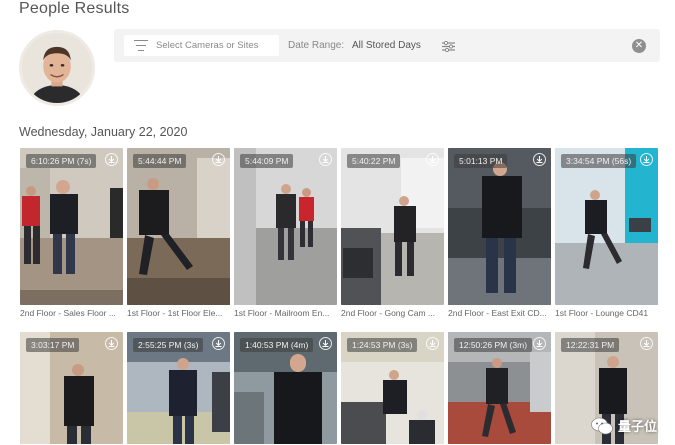 The height and width of the screenshot is (445, 675). What do you see at coordinates (602, 313) in the screenshot?
I see `camera-caption: 1st Floor - Lounge CD41` at bounding box center [602, 313].